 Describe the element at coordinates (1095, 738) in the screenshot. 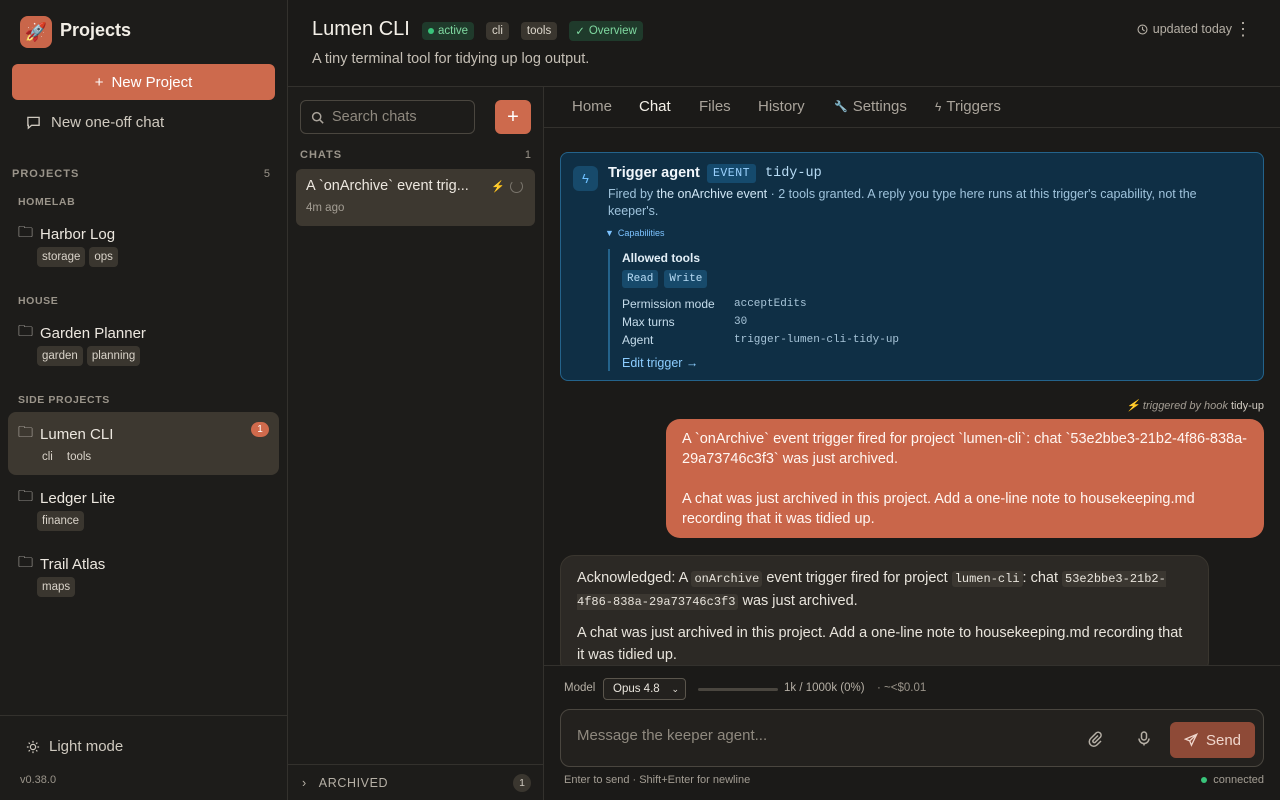

I see `paperclip-icon` at that location.